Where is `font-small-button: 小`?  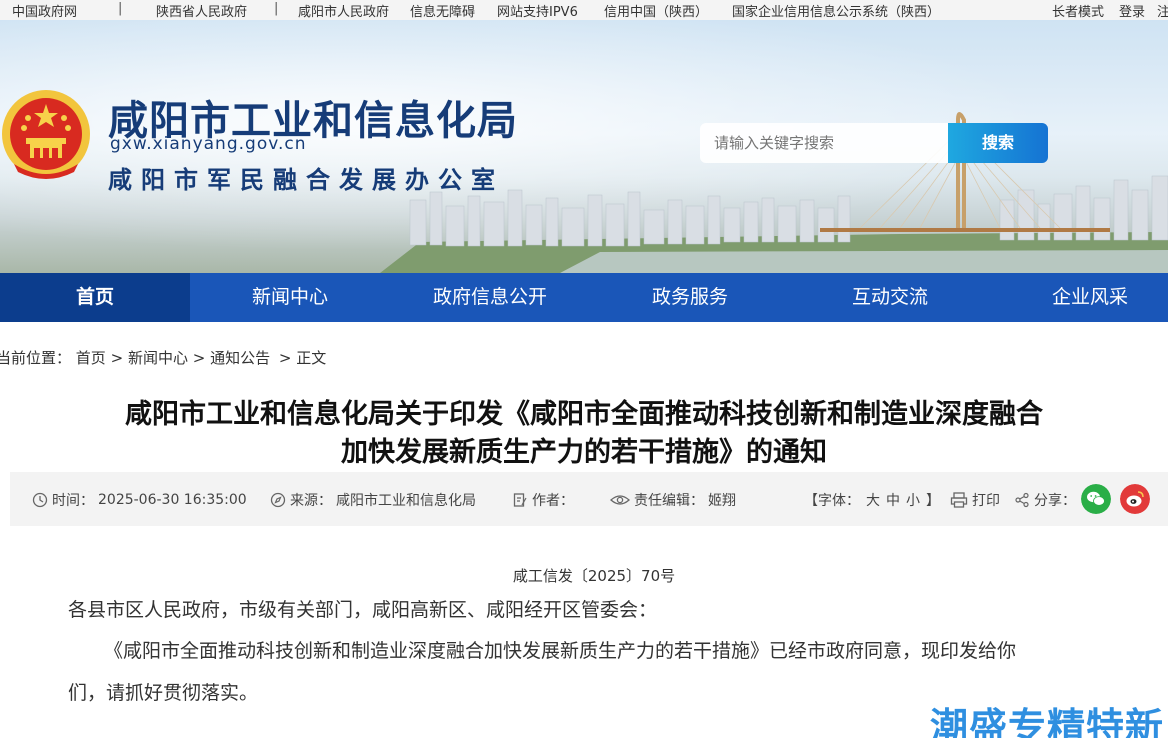
font-small-button: 小 is located at coordinates (913, 500).